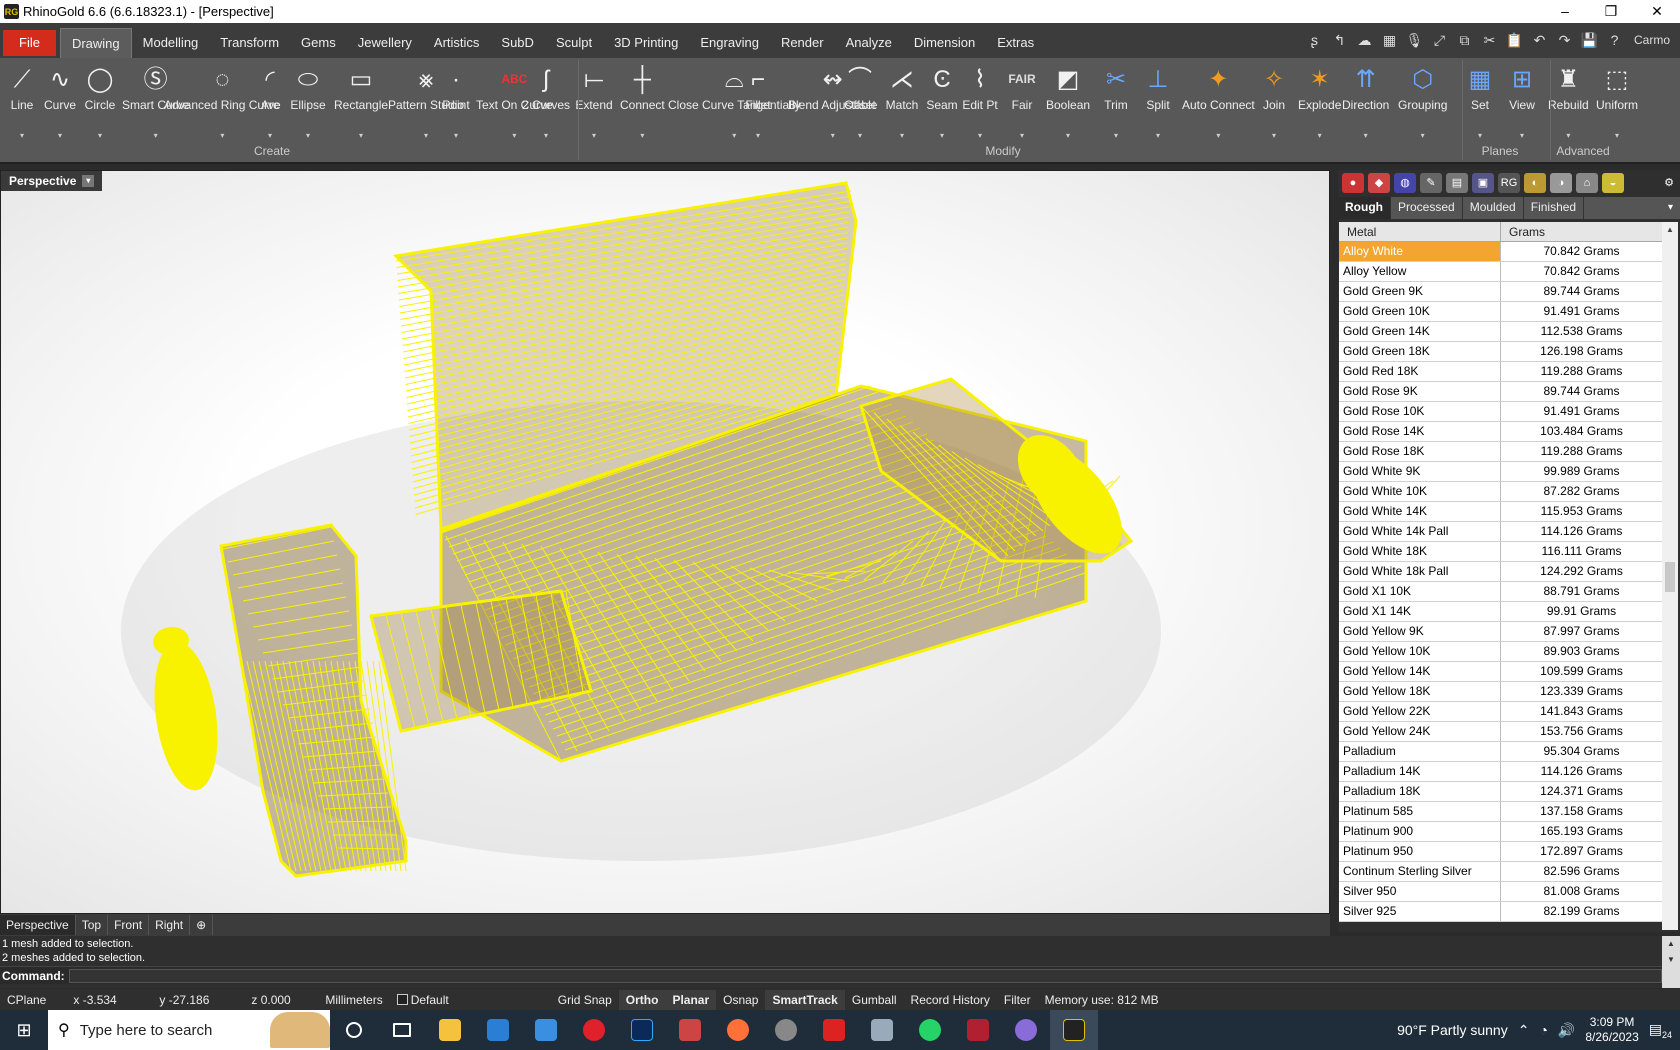  Describe the element at coordinates (1522, 102) in the screenshot. I see `view-button: ⊞ View ▾` at that location.